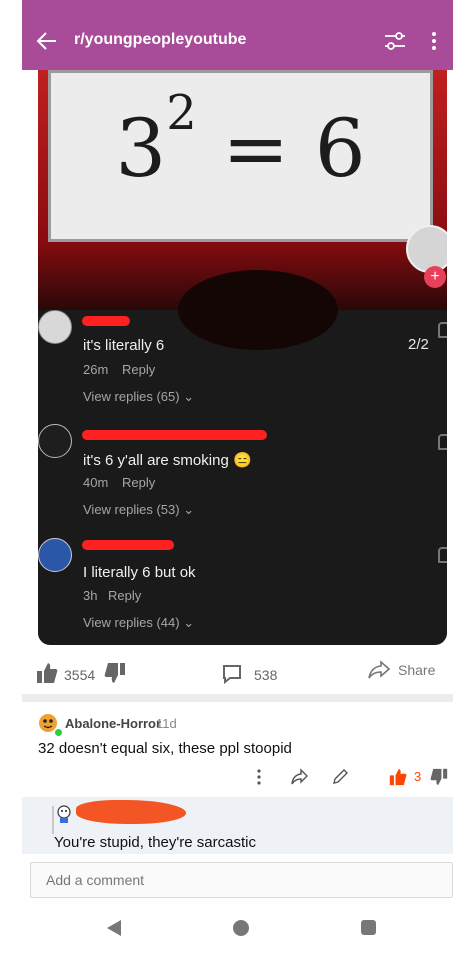 The width and height of the screenshot is (474, 953). Describe the element at coordinates (166, 723) in the screenshot. I see `comment-age: 11d` at that location.